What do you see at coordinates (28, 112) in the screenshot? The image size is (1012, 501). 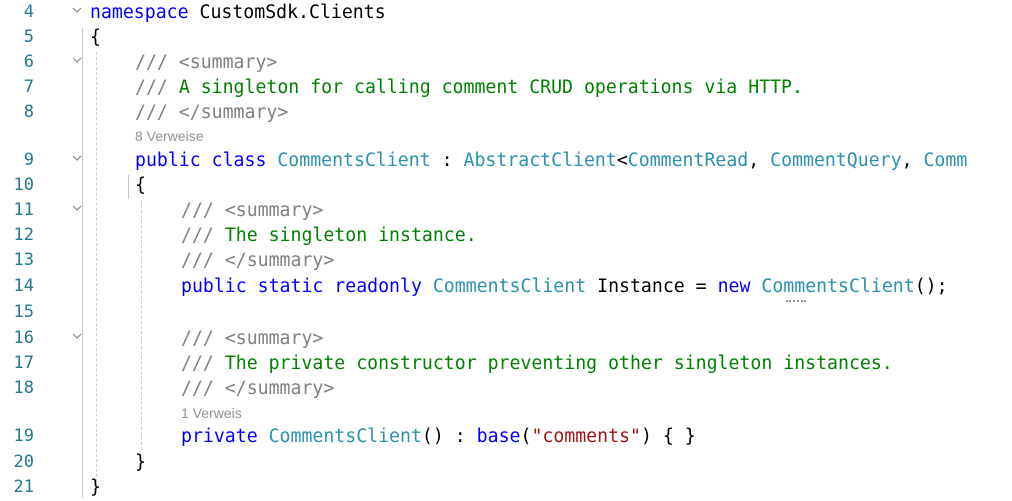 I see `line-number: 8` at bounding box center [28, 112].